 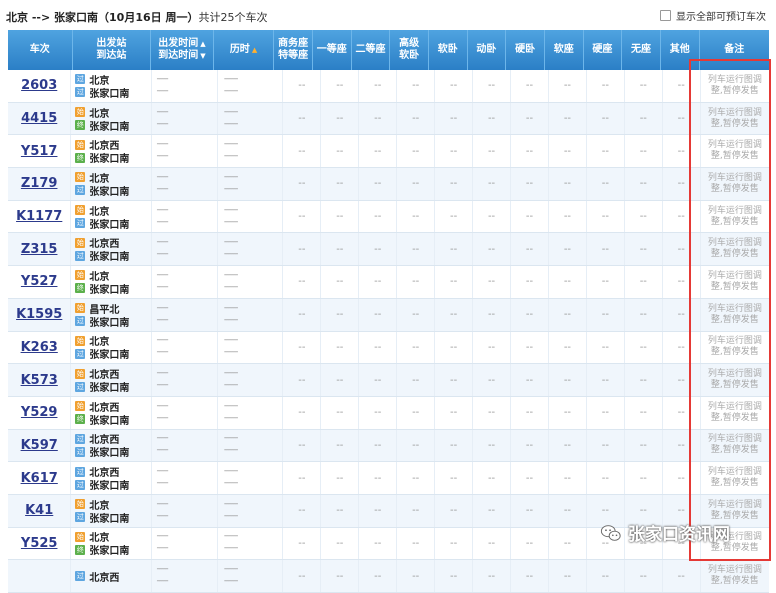 What do you see at coordinates (112, 86) in the screenshot?
I see `stations-cell: 过北京过张家口南` at bounding box center [112, 86].